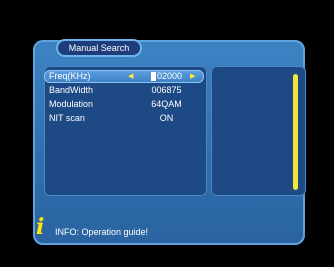 Image resolution: width=334 pixels, height=267 pixels. What do you see at coordinates (295, 132) in the screenshot?
I see `scrollbar` at bounding box center [295, 132].